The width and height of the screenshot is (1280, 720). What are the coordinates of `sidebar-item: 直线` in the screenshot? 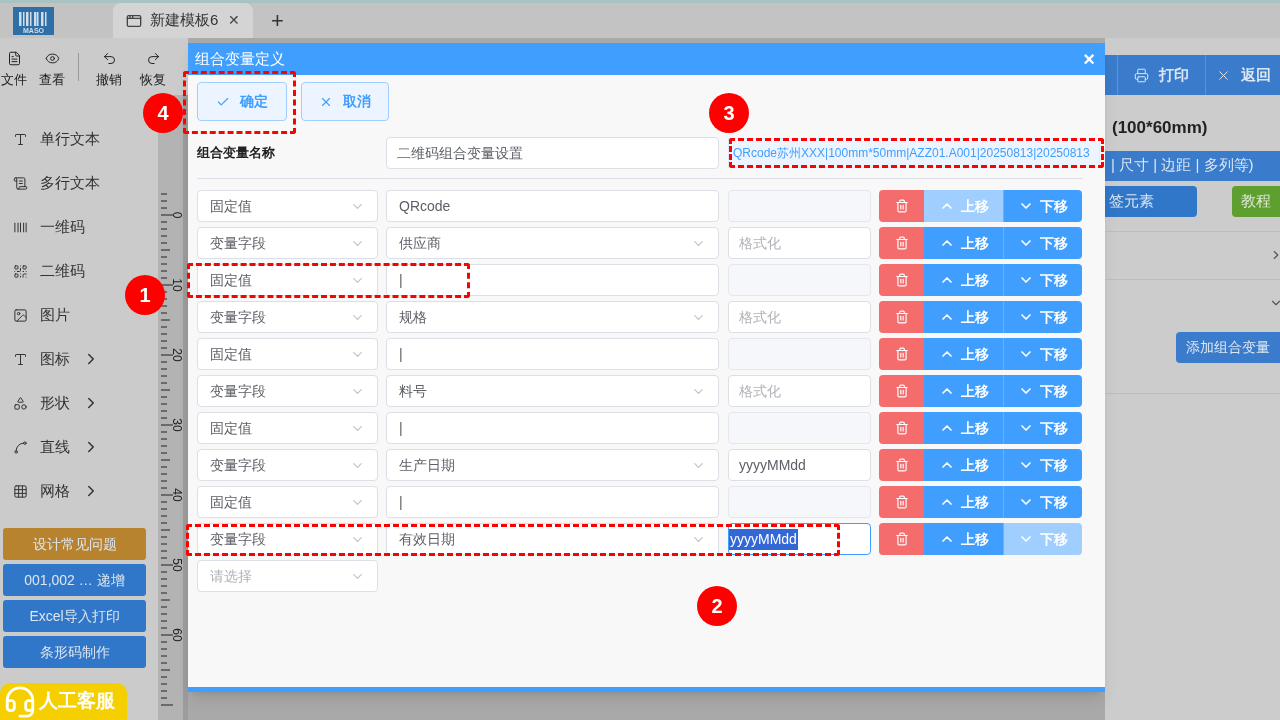 It's located at (50, 447).